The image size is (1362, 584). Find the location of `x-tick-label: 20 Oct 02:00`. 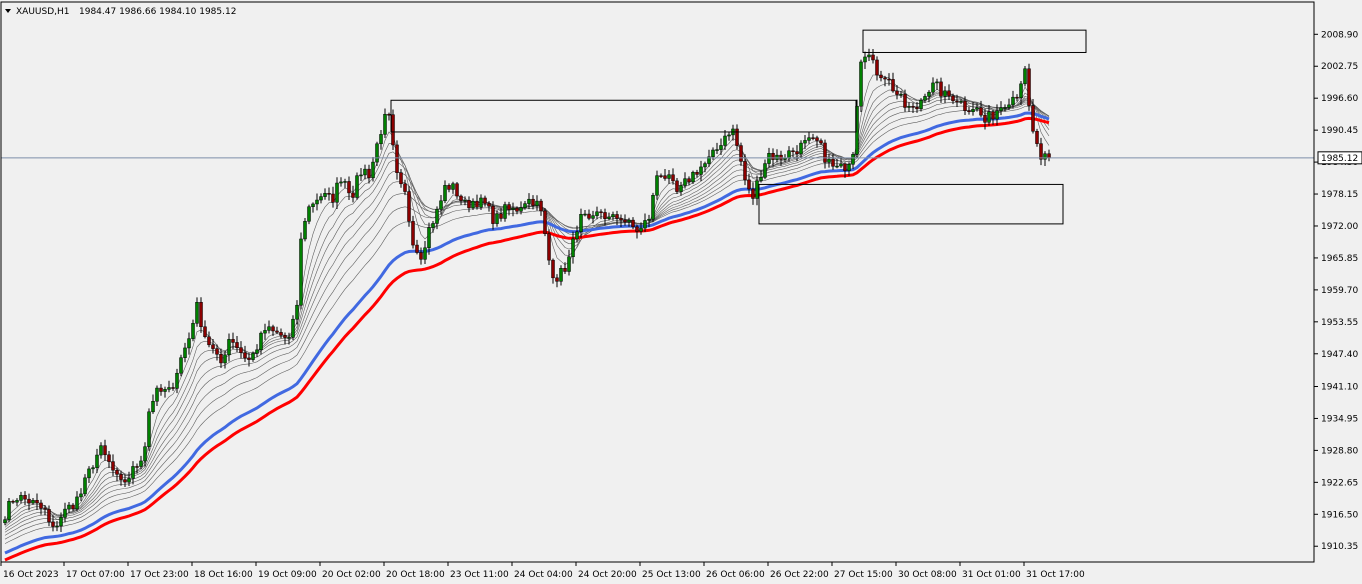

x-tick-label: 20 Oct 02:00 is located at coordinates (351, 575).